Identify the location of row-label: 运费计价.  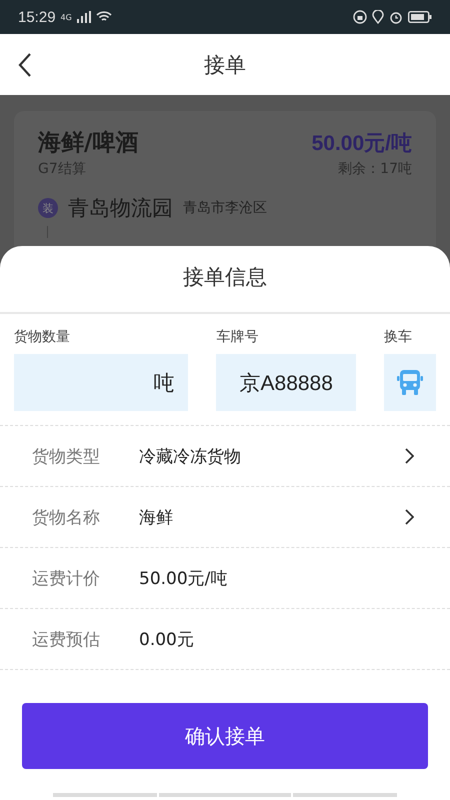
(66, 579).